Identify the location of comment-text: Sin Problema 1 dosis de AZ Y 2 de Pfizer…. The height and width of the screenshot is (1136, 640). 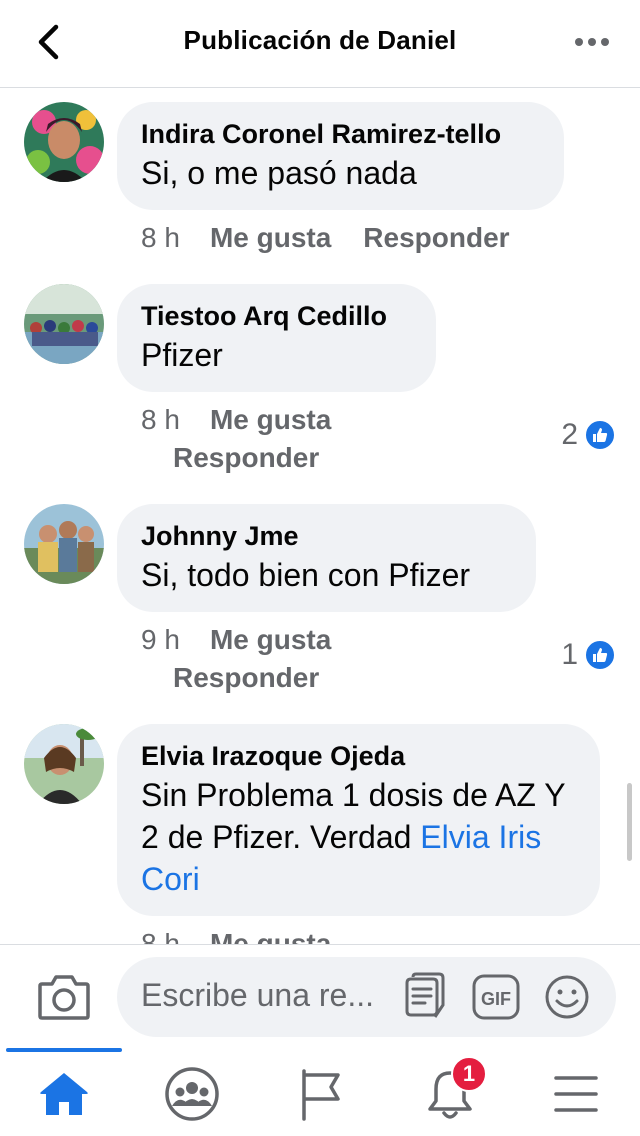
(358, 837).